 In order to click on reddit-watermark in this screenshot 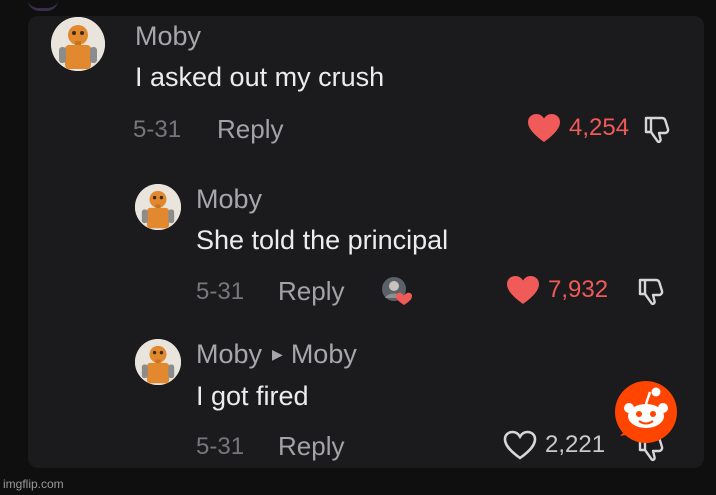, I will do `click(646, 412)`.